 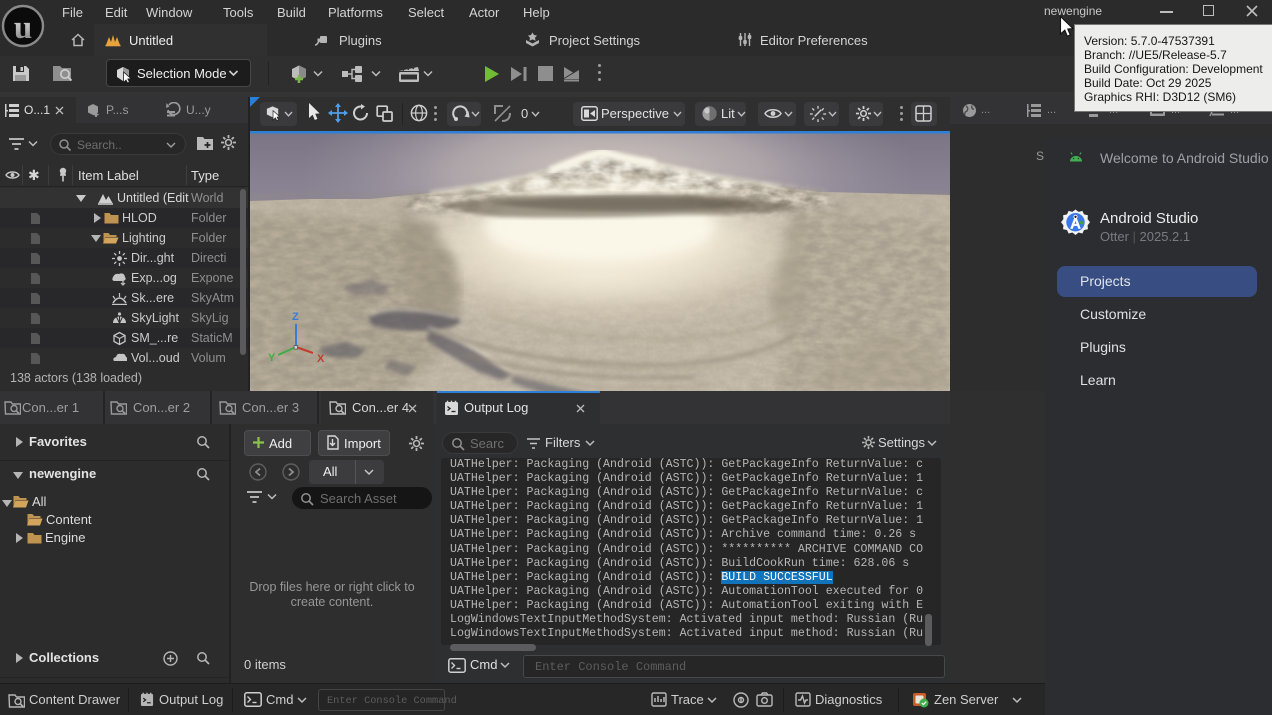 What do you see at coordinates (321, 359) in the screenshot?
I see `svg-text: X` at bounding box center [321, 359].